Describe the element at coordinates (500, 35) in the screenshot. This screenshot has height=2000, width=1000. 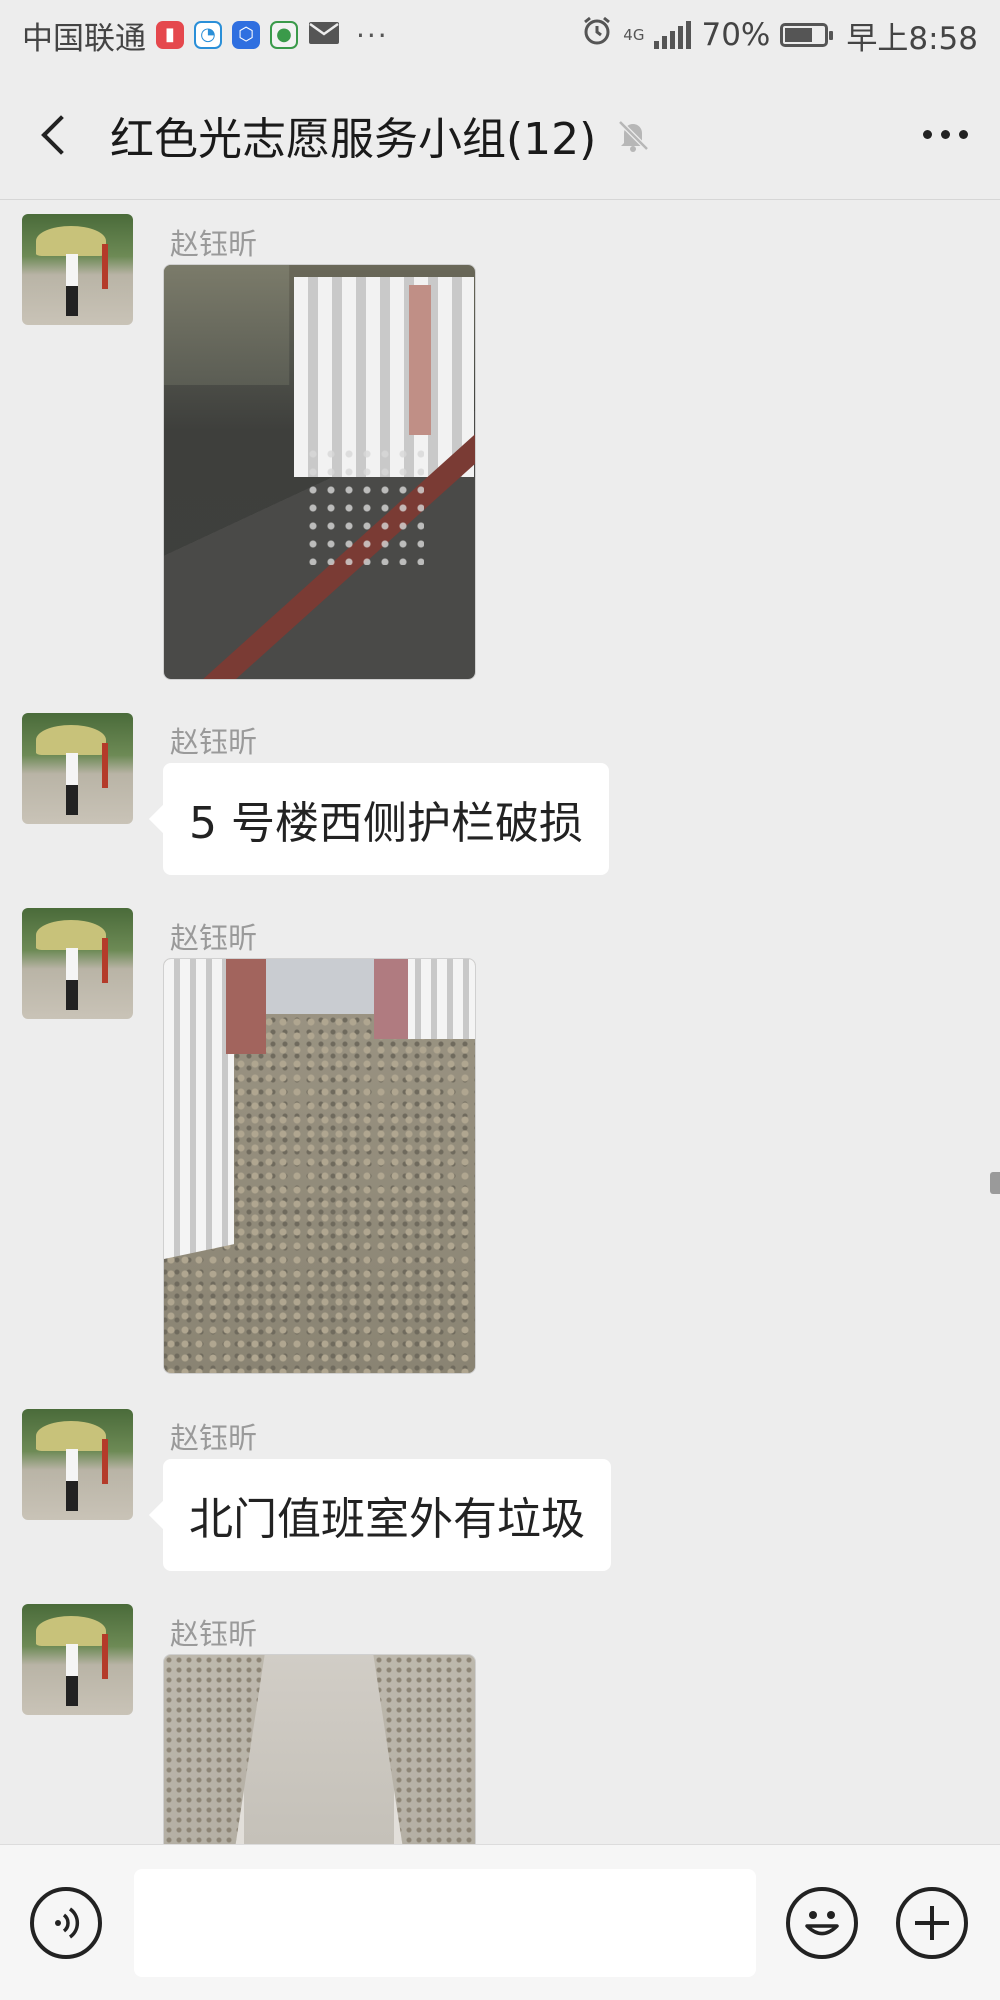
I see `status-bar: 中国联通 ▮ ◔ ⬡ ● ··· 4G 70% 早上8:58` at that location.